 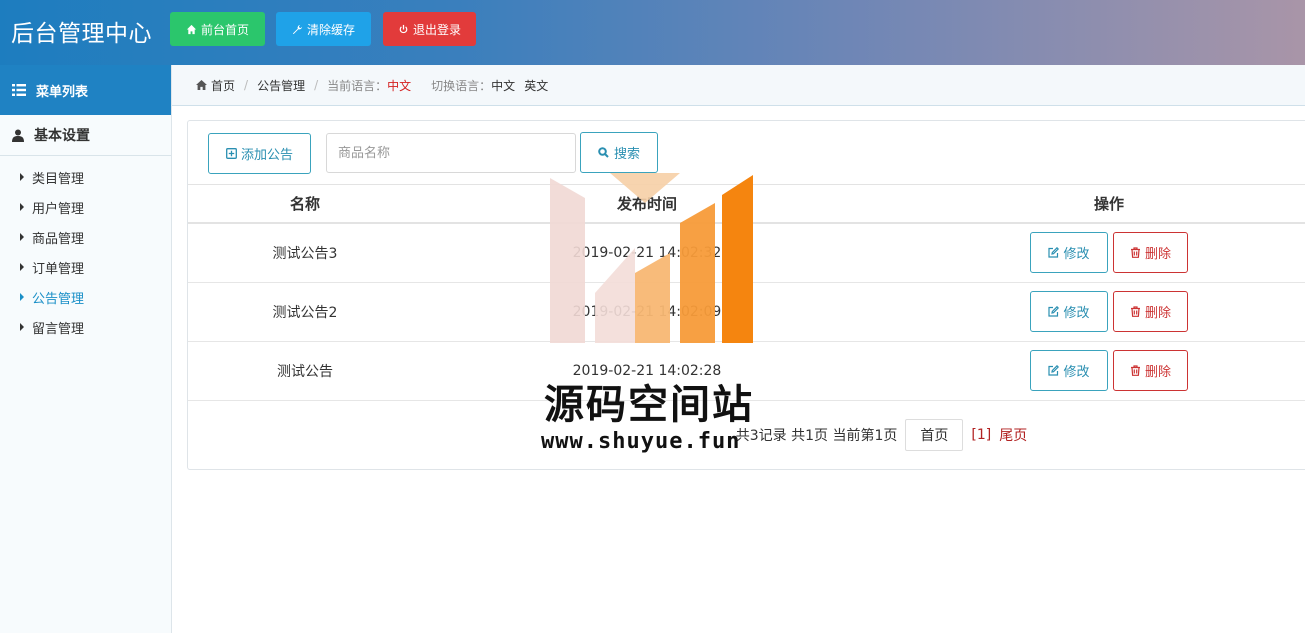 I want to click on list-icon, so click(x=19, y=90).